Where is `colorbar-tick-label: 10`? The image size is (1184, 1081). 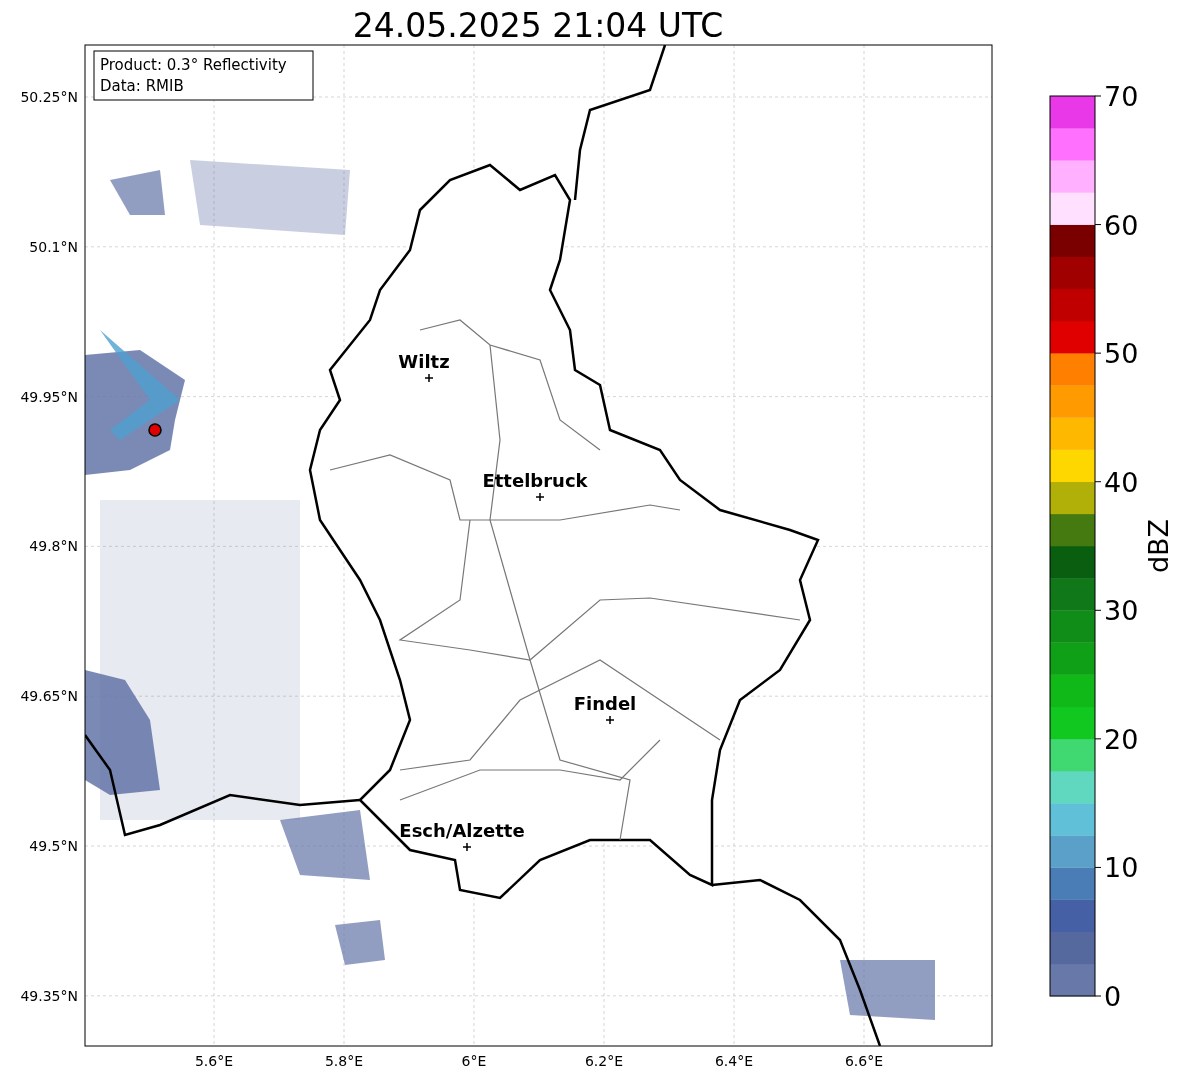
colorbar-tick-label: 10 is located at coordinates (1121, 868).